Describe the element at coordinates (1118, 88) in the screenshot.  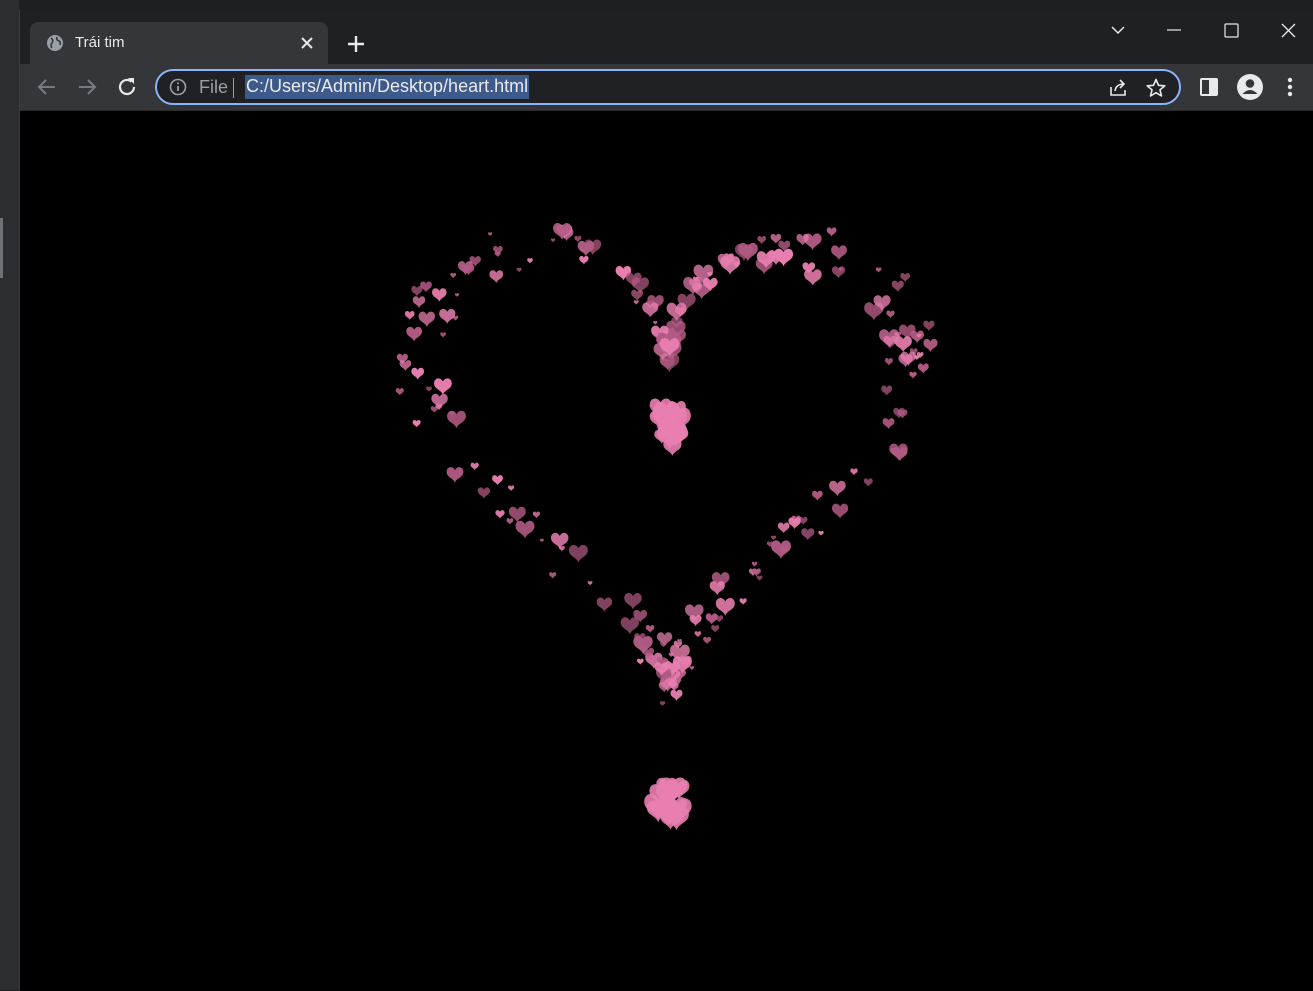
I see `share-icon` at that location.